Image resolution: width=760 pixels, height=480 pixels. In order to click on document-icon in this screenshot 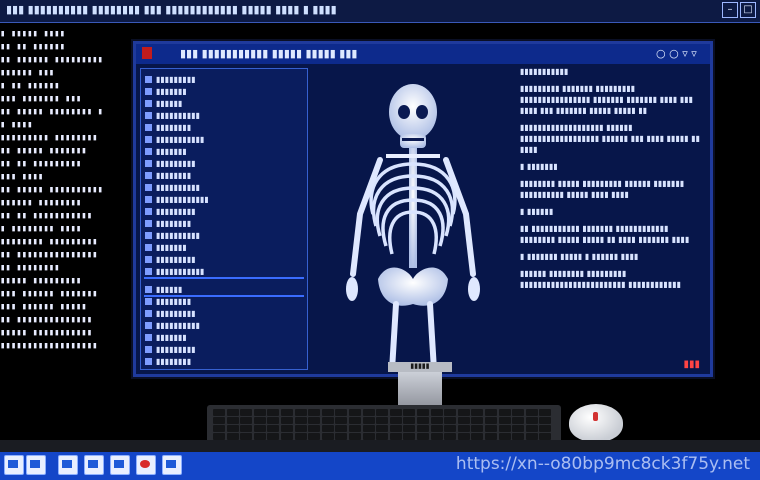, I will do `click(119, 464)`.